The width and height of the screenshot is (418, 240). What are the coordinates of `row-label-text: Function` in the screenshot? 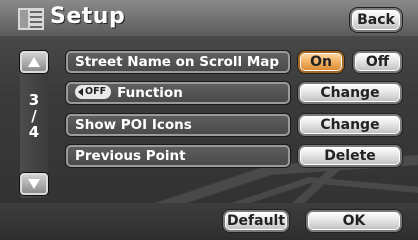 It's located at (150, 93).